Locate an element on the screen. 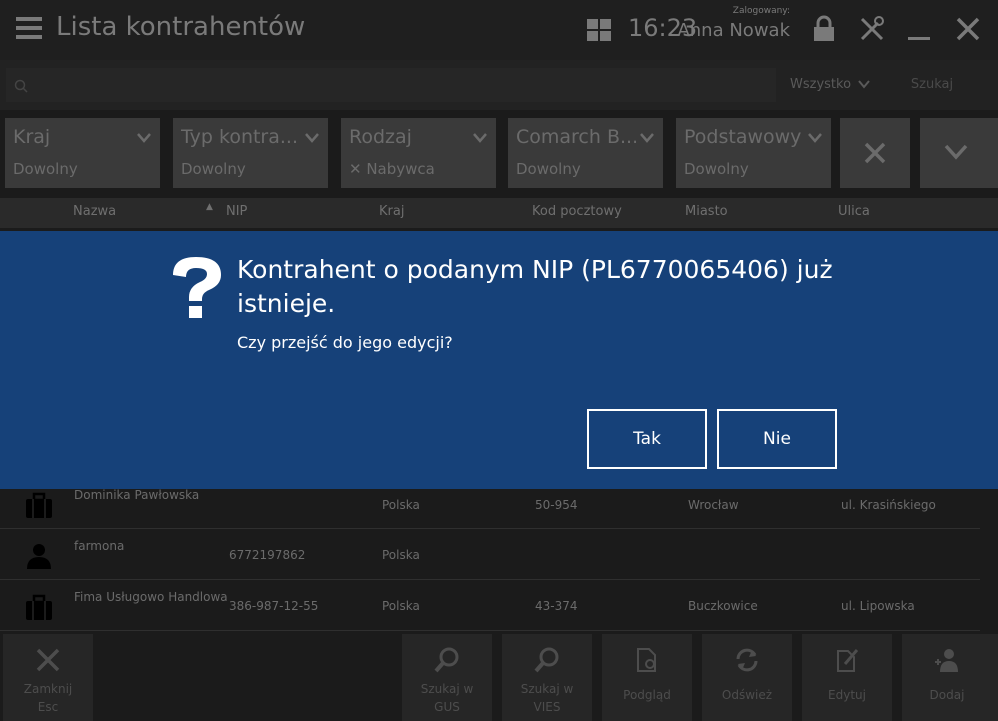 This screenshot has width=998, height=721. dialog-question: Czy przejść do jego edycji? is located at coordinates (345, 342).